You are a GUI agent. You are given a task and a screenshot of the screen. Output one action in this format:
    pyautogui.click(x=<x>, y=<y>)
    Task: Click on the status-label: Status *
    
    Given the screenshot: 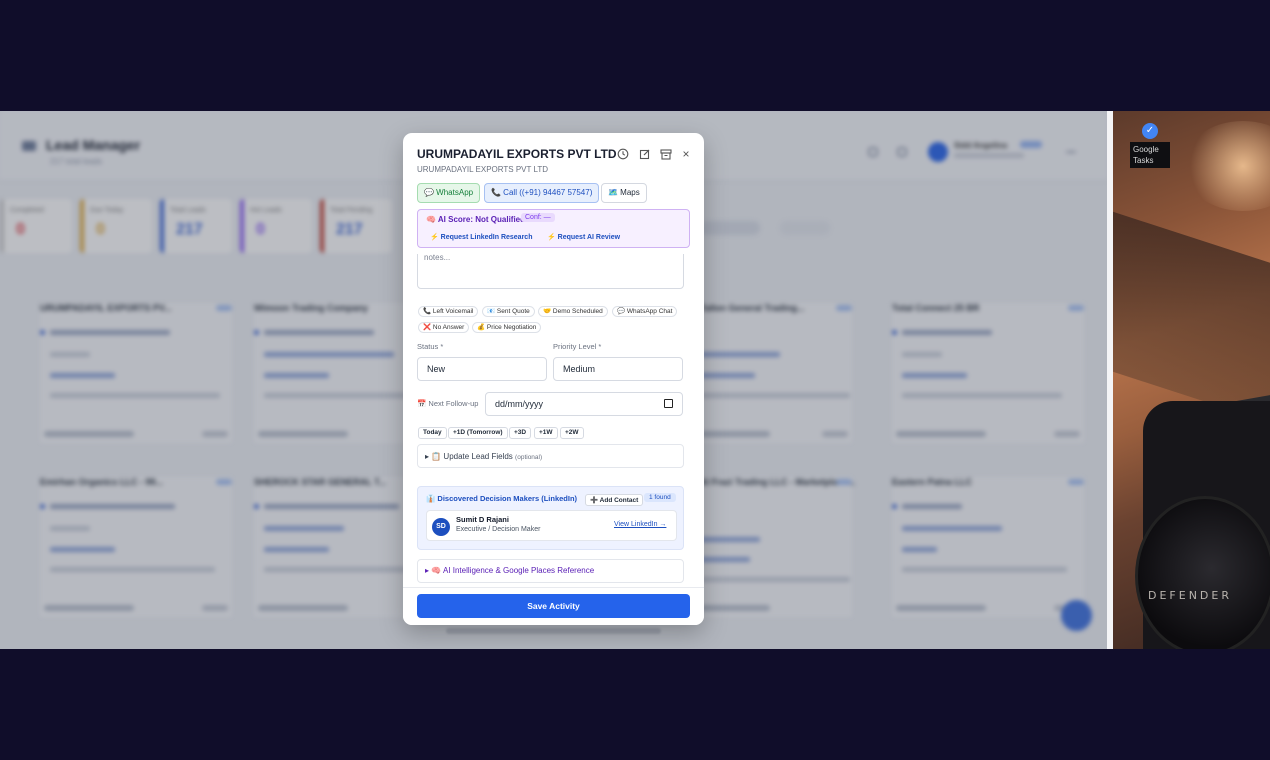 What is the action you would take?
    pyautogui.click(x=430, y=346)
    